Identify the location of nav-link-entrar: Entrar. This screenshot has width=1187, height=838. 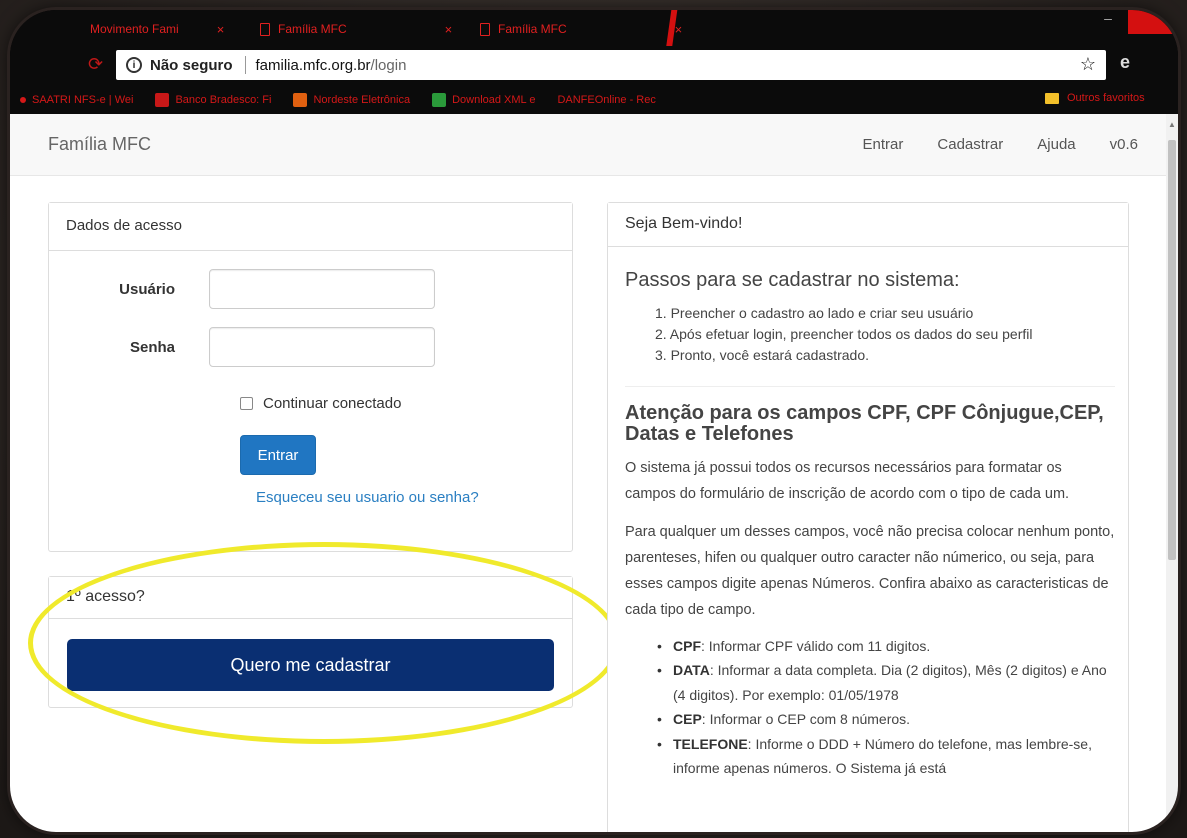
(883, 144).